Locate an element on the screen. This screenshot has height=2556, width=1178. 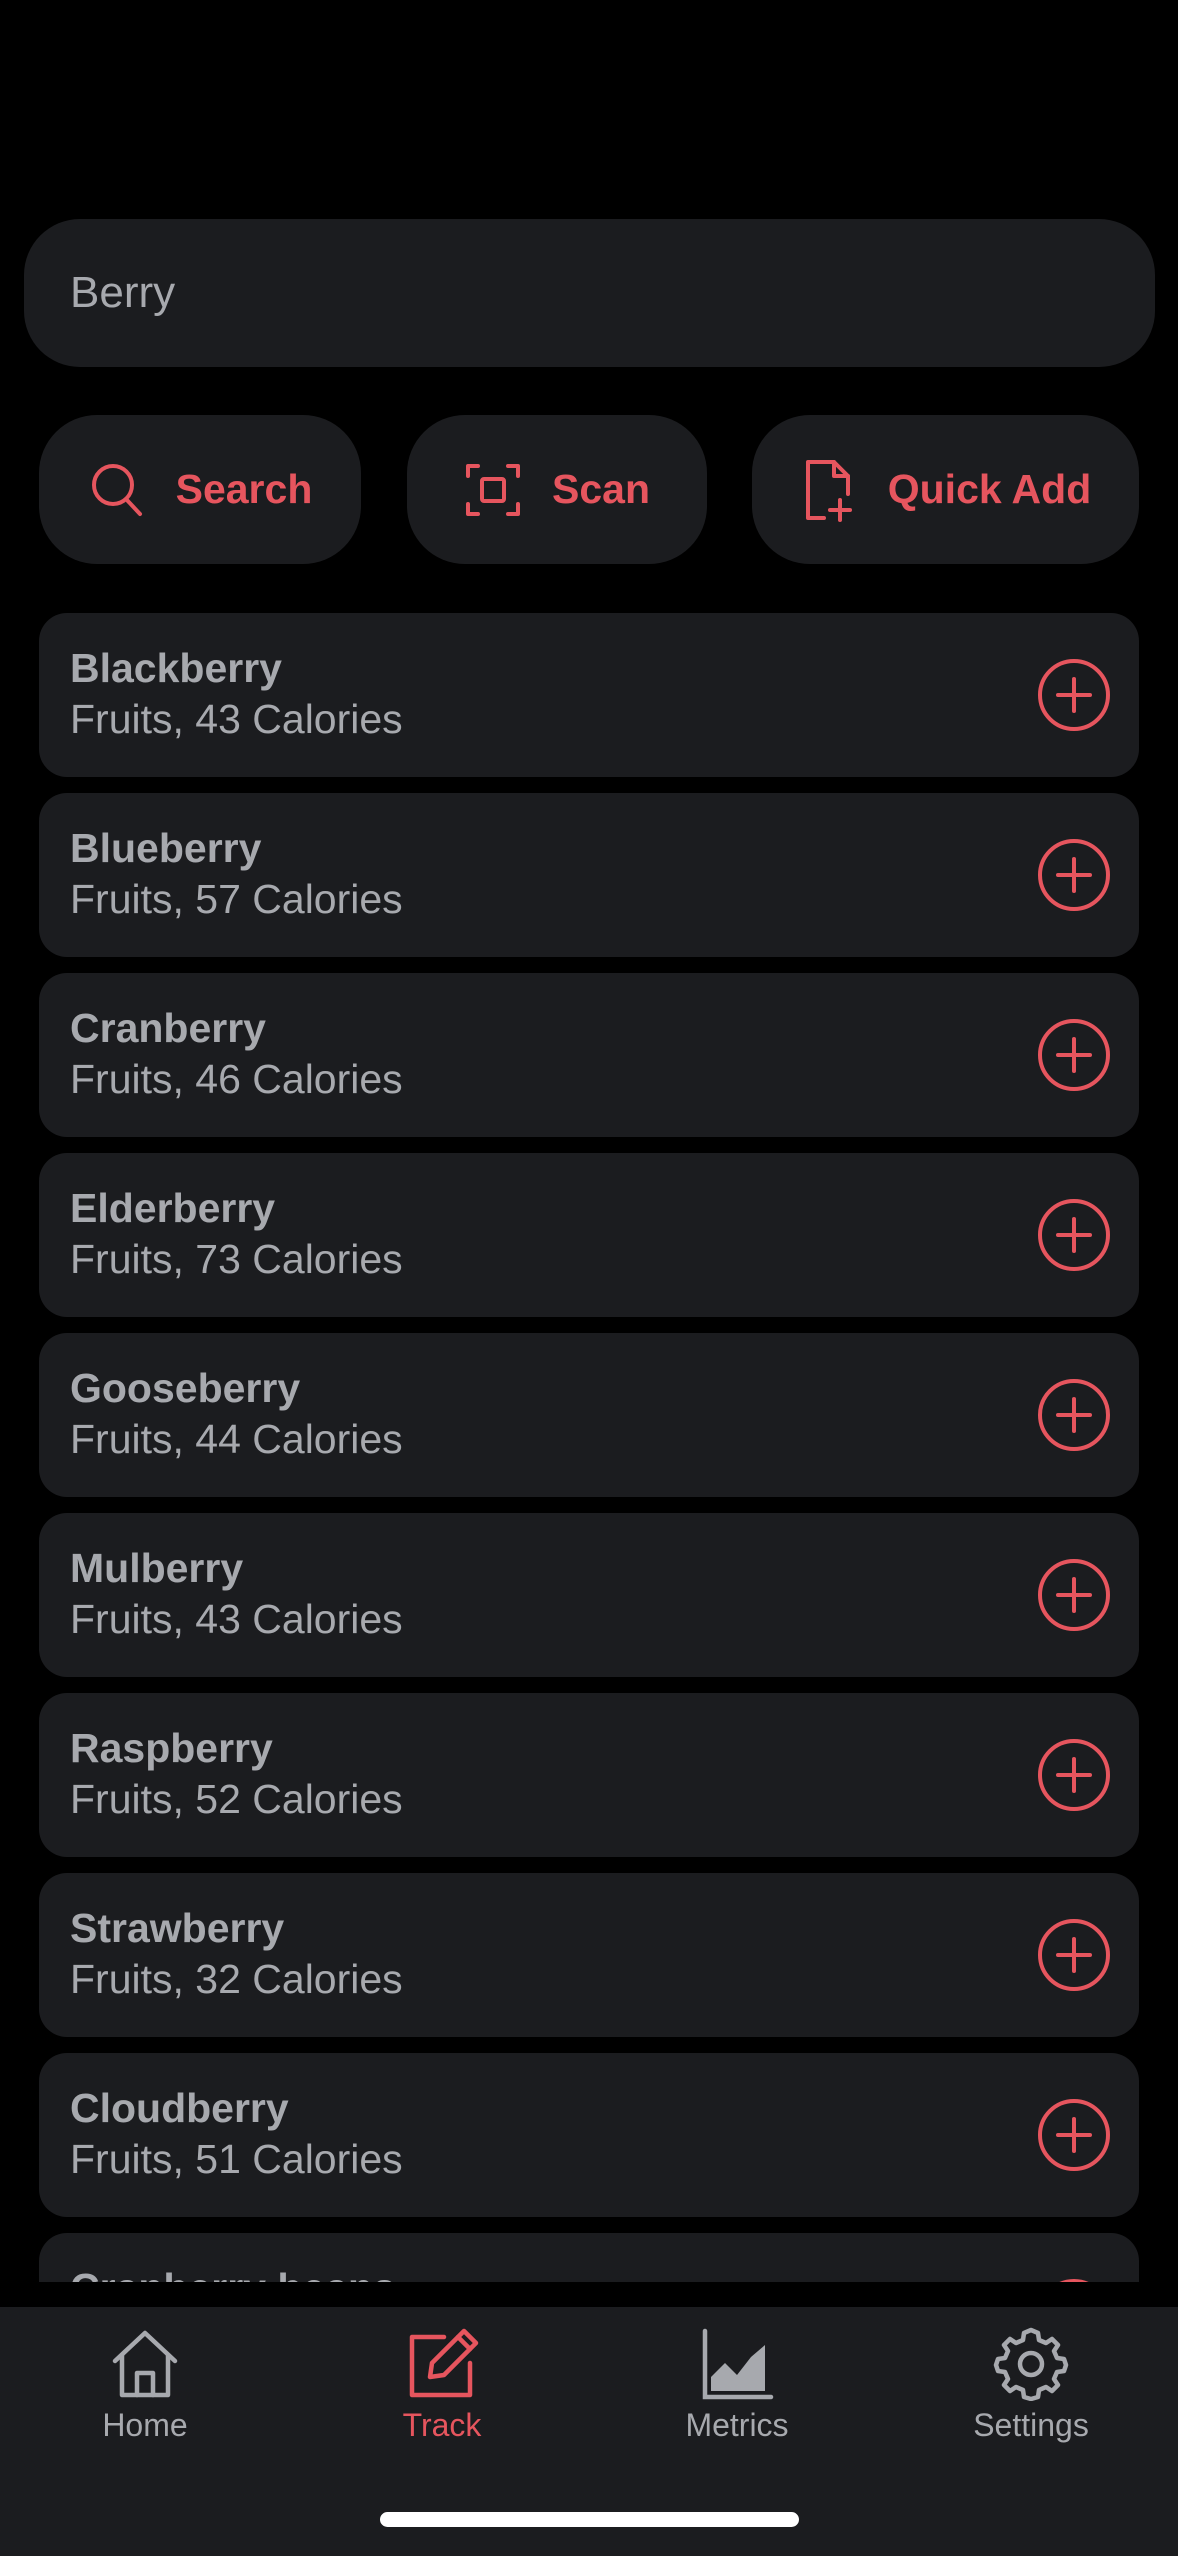
food-item: Blackberry Fruits, 43 Calories is located at coordinates (589, 695).